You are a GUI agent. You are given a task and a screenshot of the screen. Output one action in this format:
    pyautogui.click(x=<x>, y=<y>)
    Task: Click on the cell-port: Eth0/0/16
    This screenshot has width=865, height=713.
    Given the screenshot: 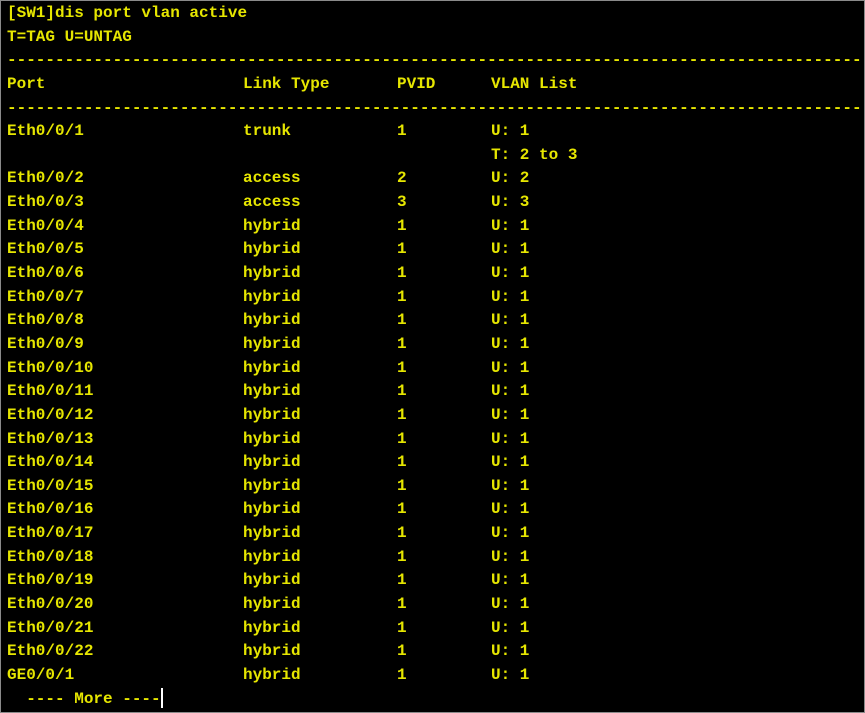 What is the action you would take?
    pyautogui.click(x=50, y=509)
    